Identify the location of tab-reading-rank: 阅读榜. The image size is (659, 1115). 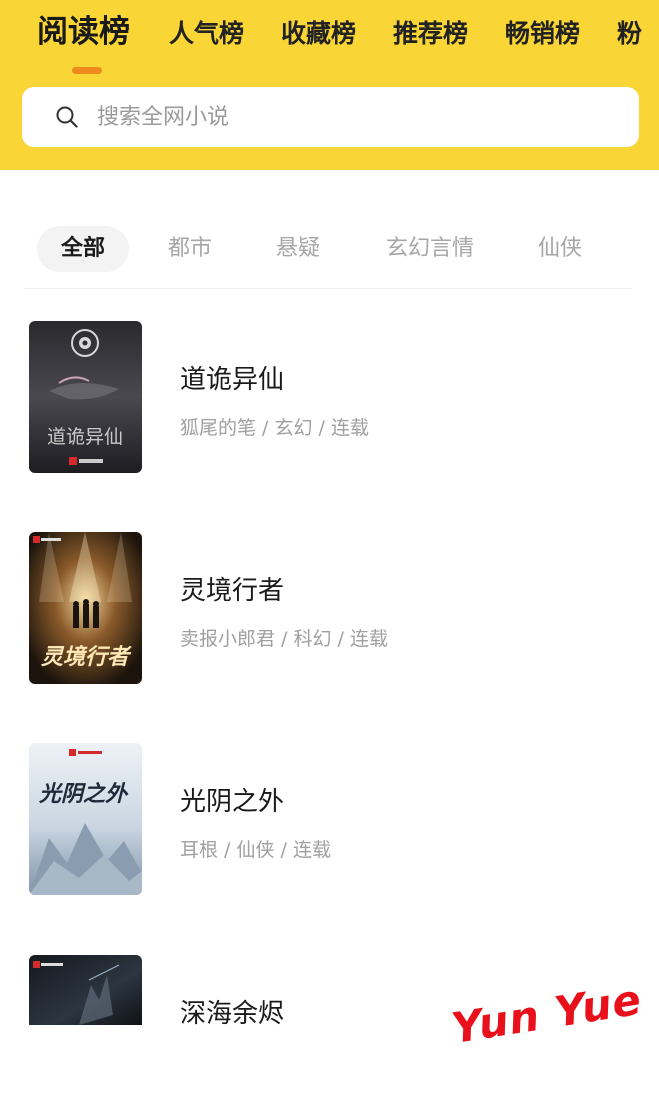
(83, 32).